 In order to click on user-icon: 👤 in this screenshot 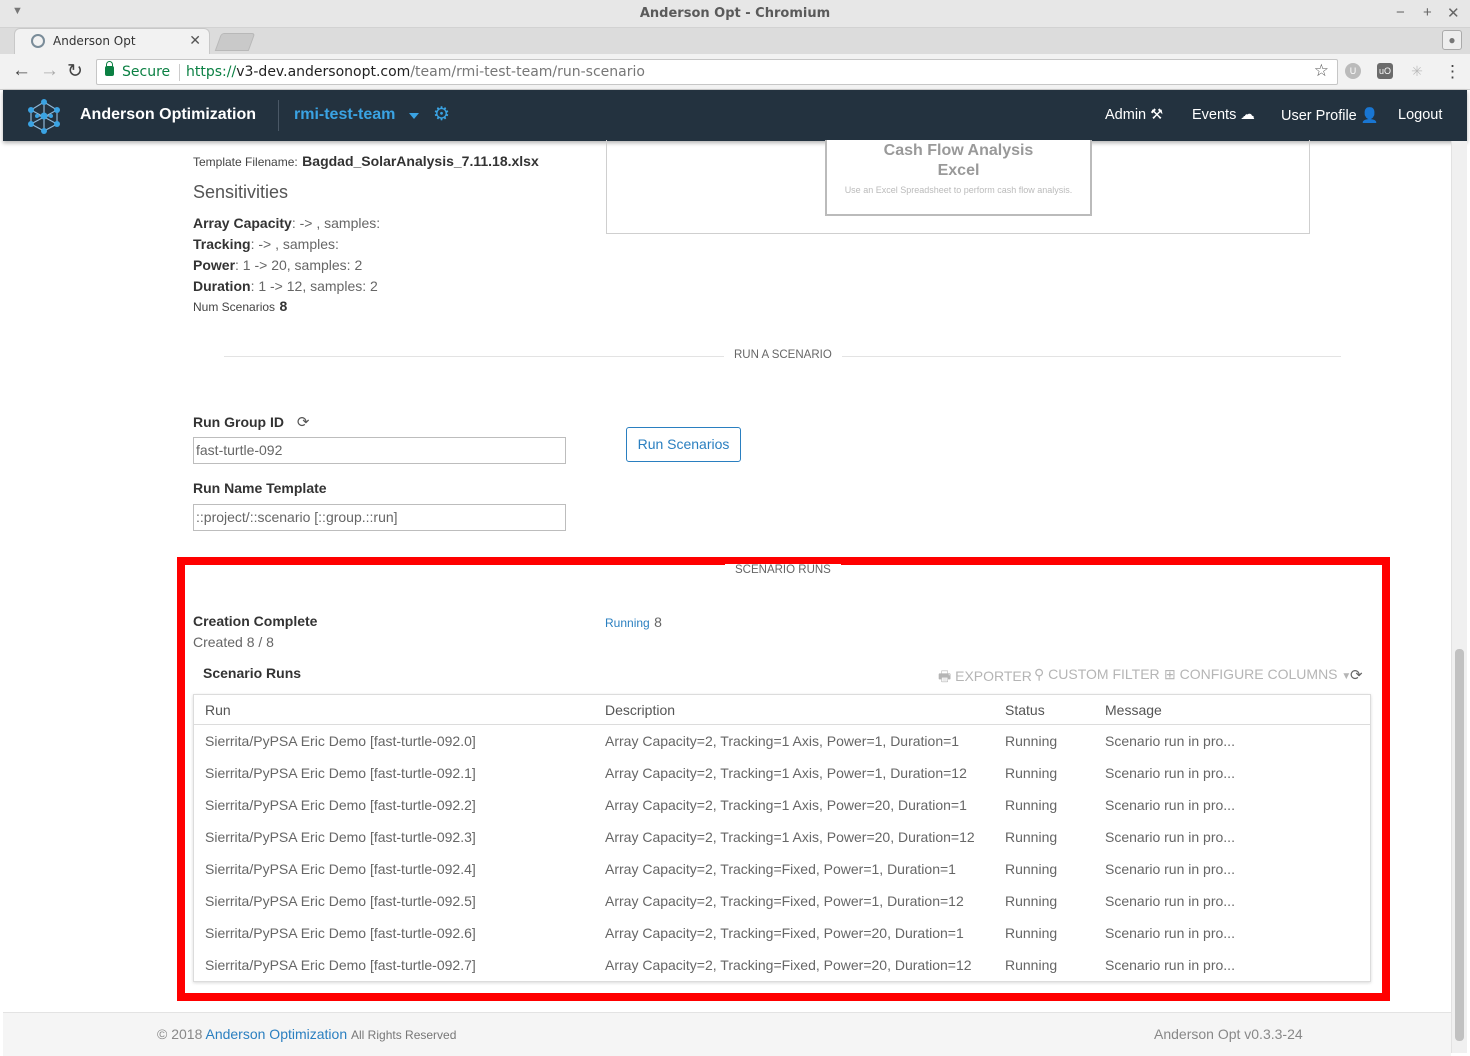, I will do `click(1369, 116)`.